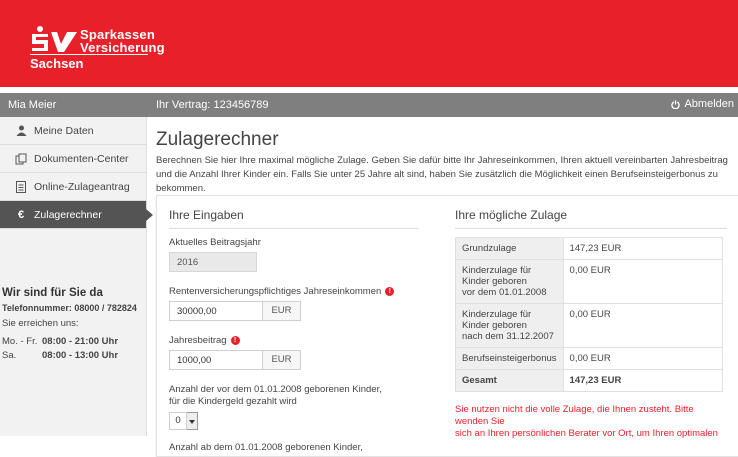  I want to click on contribution-input: 1000,00, so click(216, 360).